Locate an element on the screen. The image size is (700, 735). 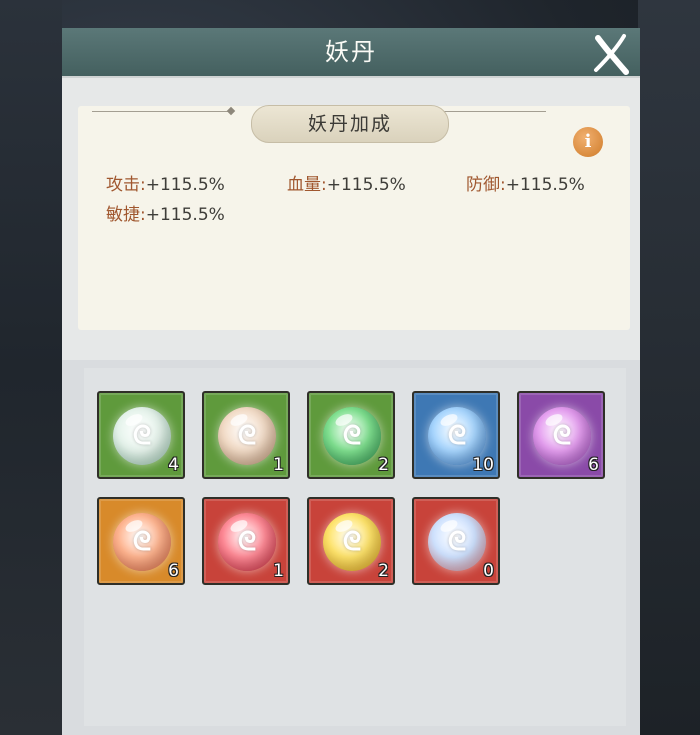
stat-attack: 攻击:+115.5% is located at coordinates (165, 182).